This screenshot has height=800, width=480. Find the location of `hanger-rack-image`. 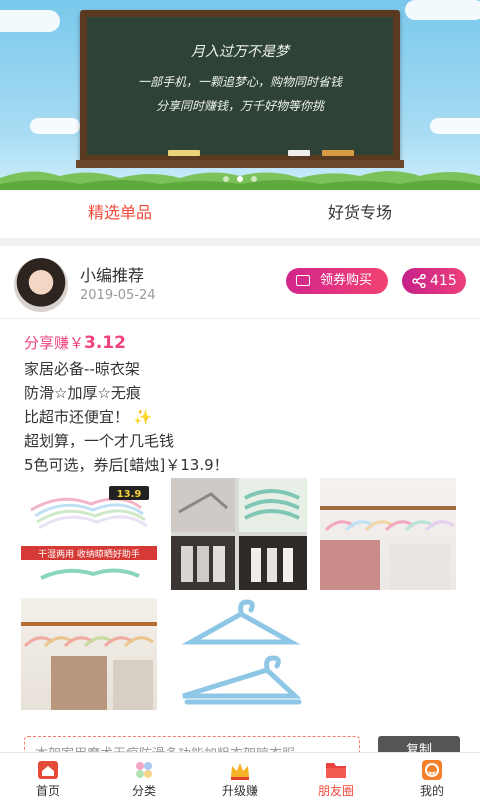

hanger-rack-image is located at coordinates (388, 548).